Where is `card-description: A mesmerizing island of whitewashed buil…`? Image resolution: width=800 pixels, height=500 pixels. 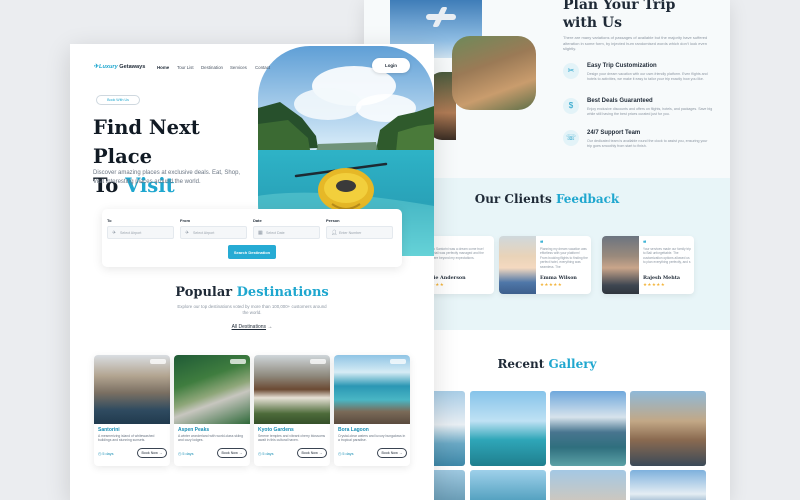 card-description: A mesmerizing island of whitewashed buil… is located at coordinates (126, 438).